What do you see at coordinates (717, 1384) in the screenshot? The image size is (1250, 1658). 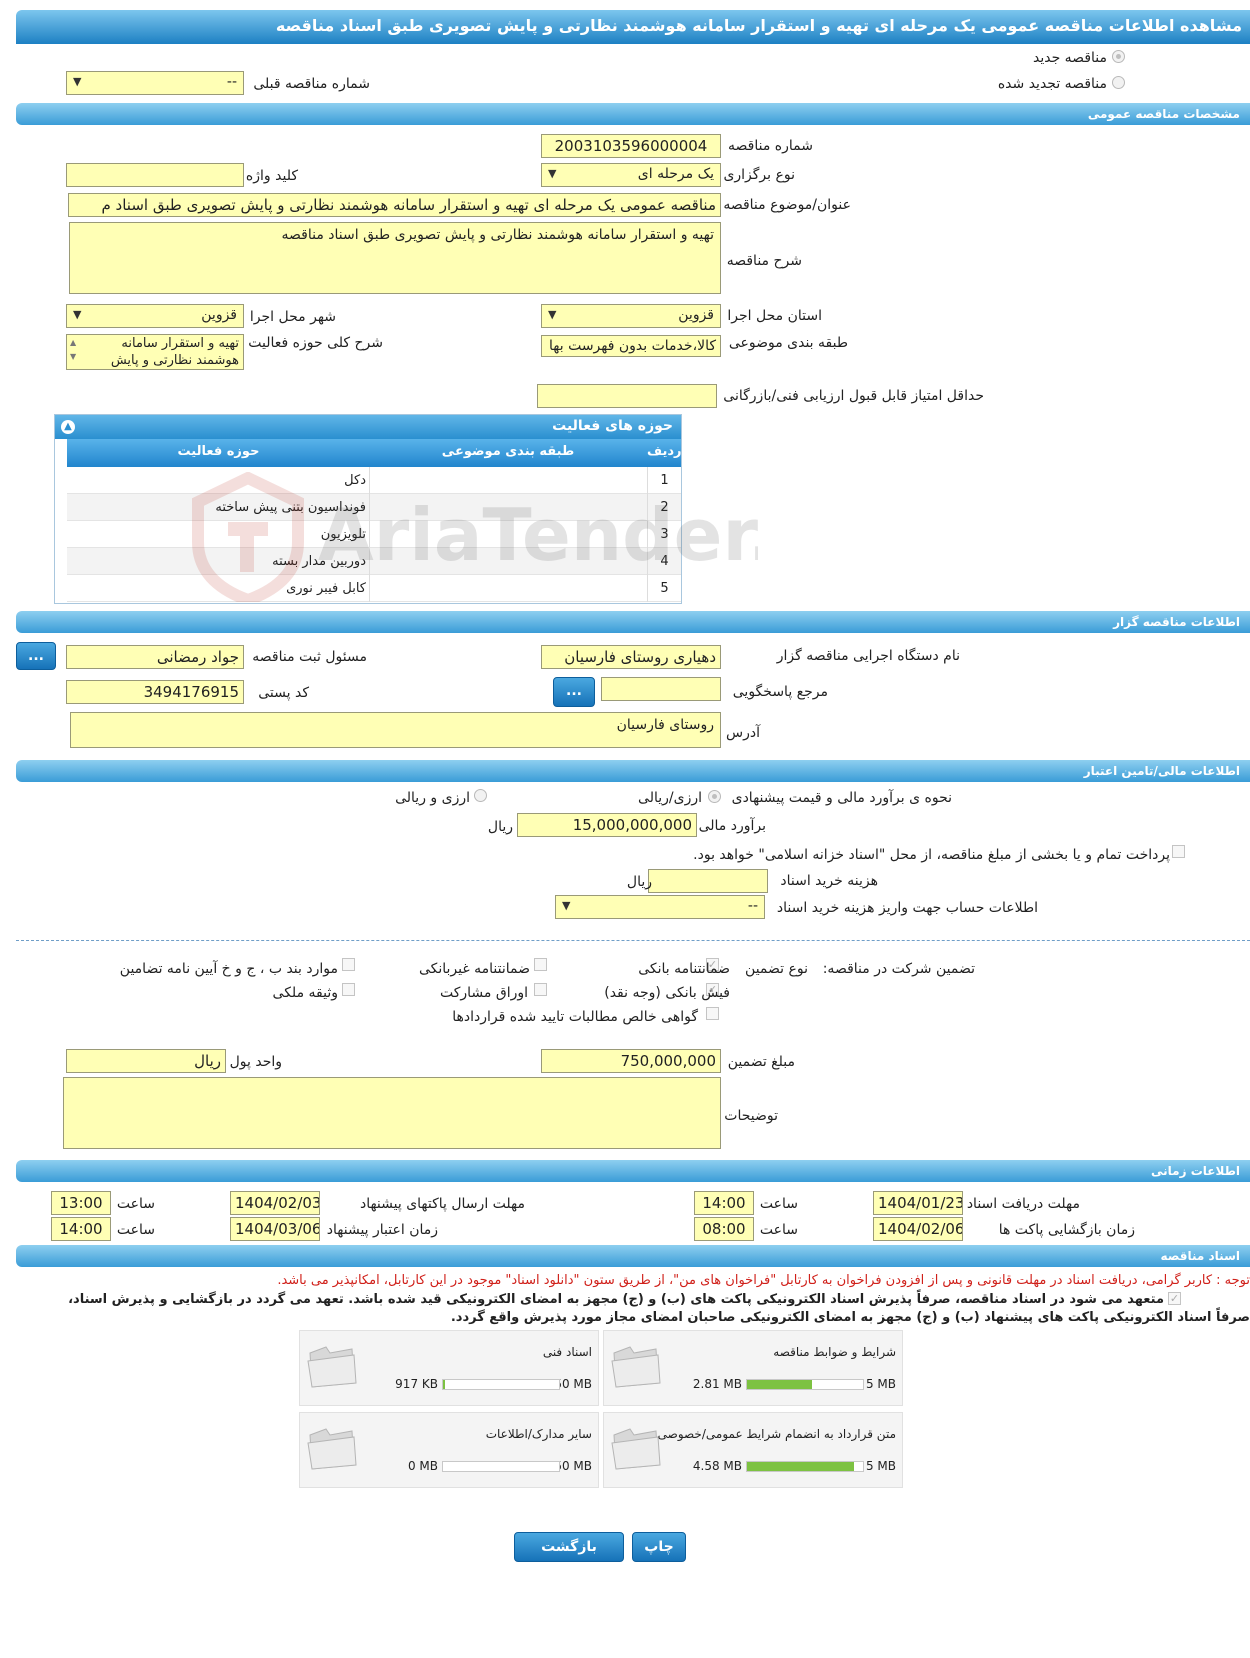 I see `doc-card-used: 2.81 MB` at bounding box center [717, 1384].